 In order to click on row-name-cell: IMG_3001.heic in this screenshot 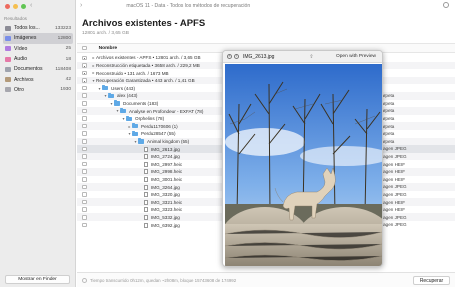, I will do `click(160, 179)`.